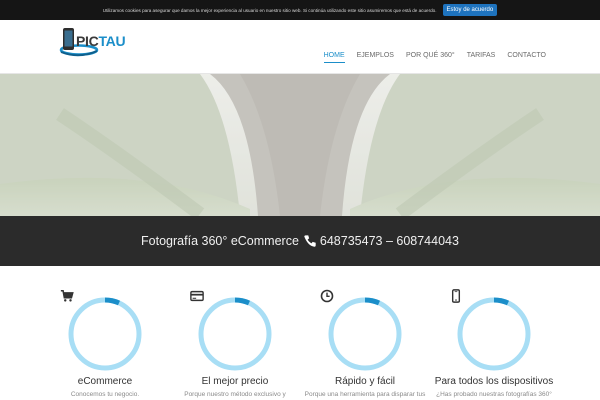 The image size is (600, 400). Describe the element at coordinates (365, 381) in the screenshot. I see `feature-title: Rápido y fácil` at that location.